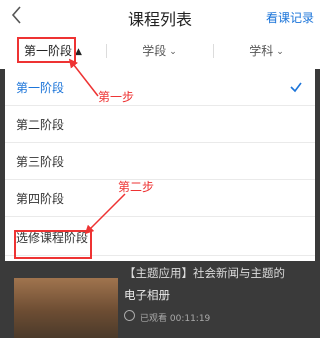 This screenshot has width=320, height=338. I want to click on option-label: 第四阶段, so click(40, 199).